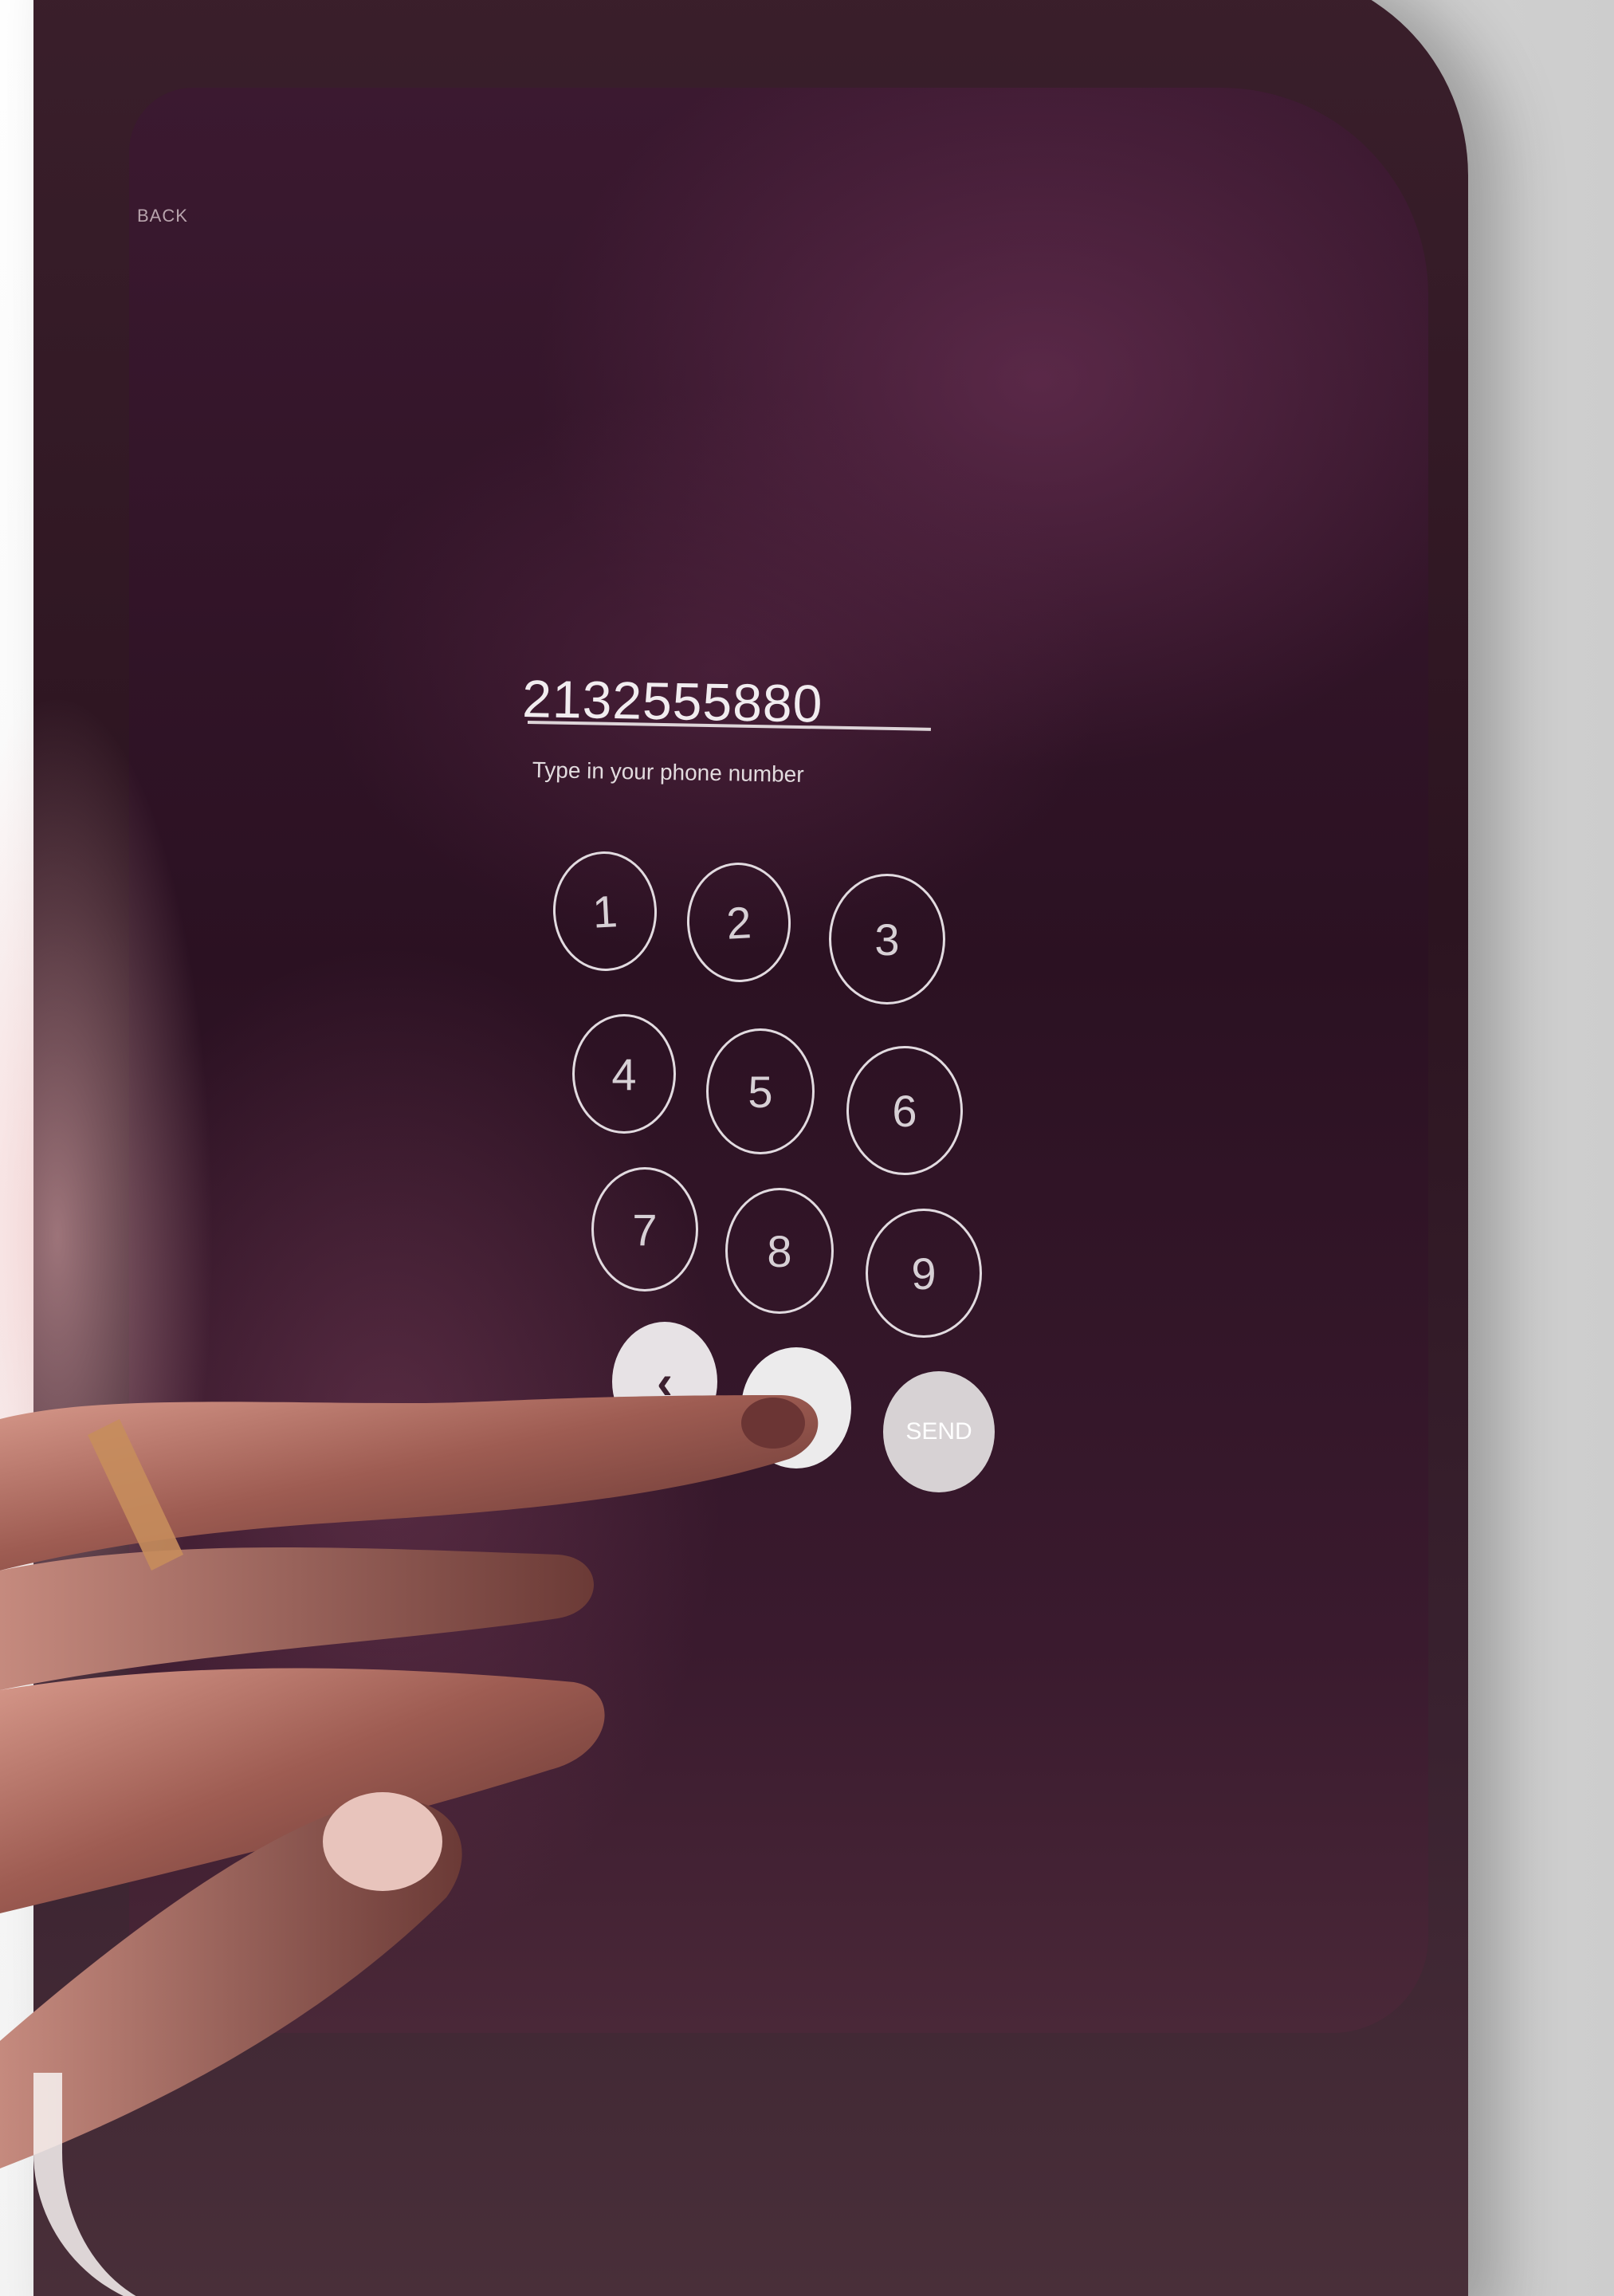  What do you see at coordinates (773, 1423) in the screenshot?
I see `fingernail` at bounding box center [773, 1423].